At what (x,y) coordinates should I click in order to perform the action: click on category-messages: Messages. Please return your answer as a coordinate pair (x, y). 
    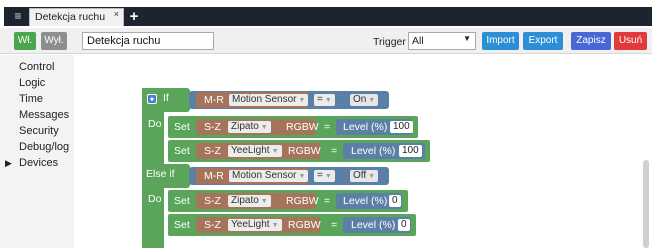
    Looking at the image, I should click on (44, 115).